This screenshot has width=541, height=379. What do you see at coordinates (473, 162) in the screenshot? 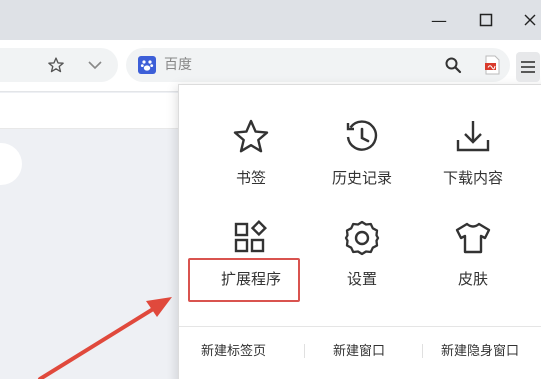
I see `menu-tile-downloads: 下载内容` at bounding box center [473, 162].